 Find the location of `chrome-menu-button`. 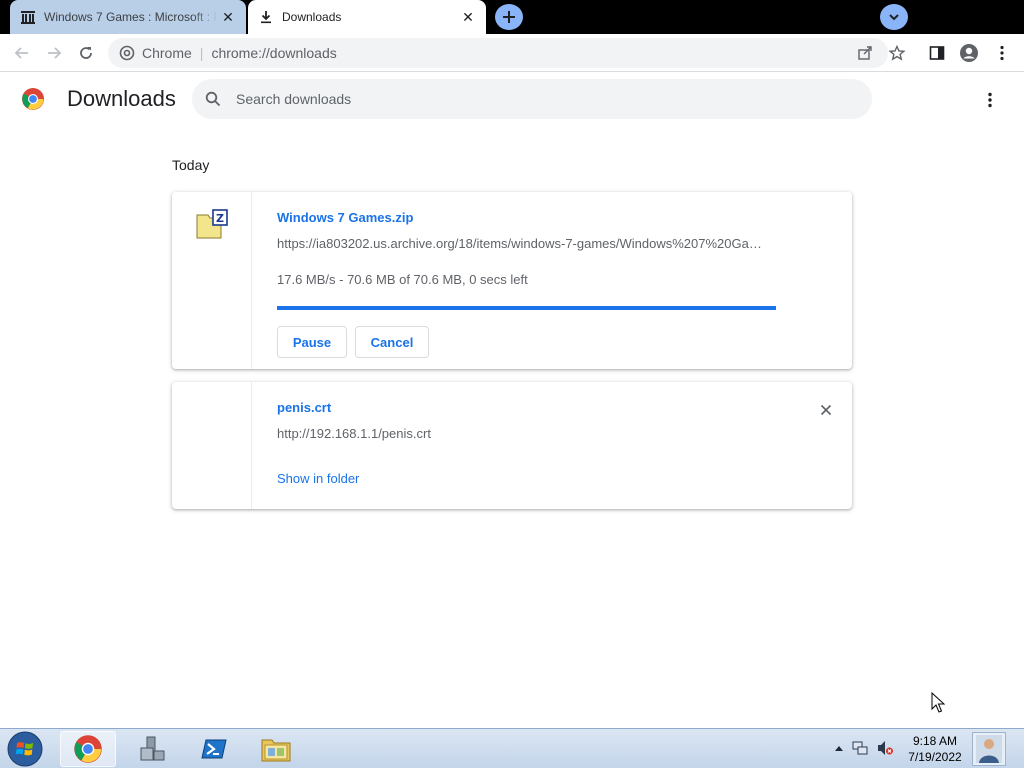

chrome-menu-button is located at coordinates (1002, 53).